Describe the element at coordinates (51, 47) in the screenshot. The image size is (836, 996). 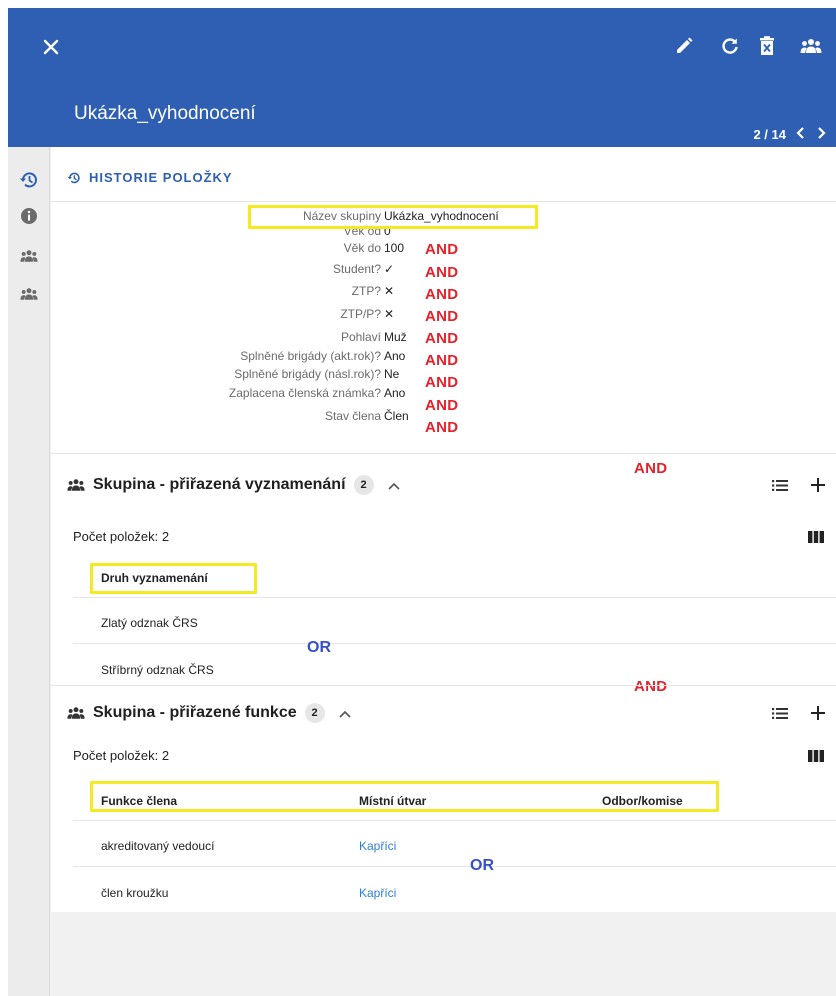
I see `close-button` at that location.